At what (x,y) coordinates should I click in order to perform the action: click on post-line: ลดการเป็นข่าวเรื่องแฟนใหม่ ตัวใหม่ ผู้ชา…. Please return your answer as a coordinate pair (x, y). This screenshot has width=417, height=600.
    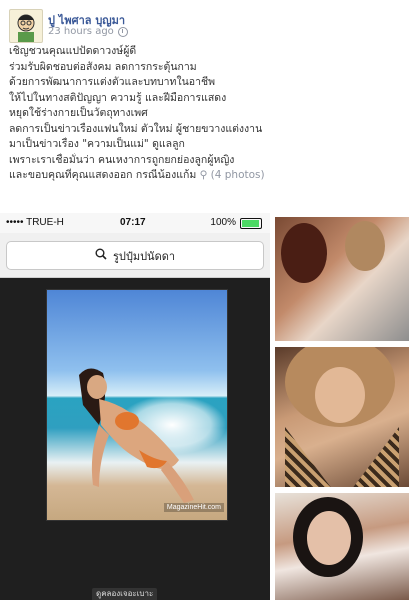
    Looking at the image, I should click on (136, 128).